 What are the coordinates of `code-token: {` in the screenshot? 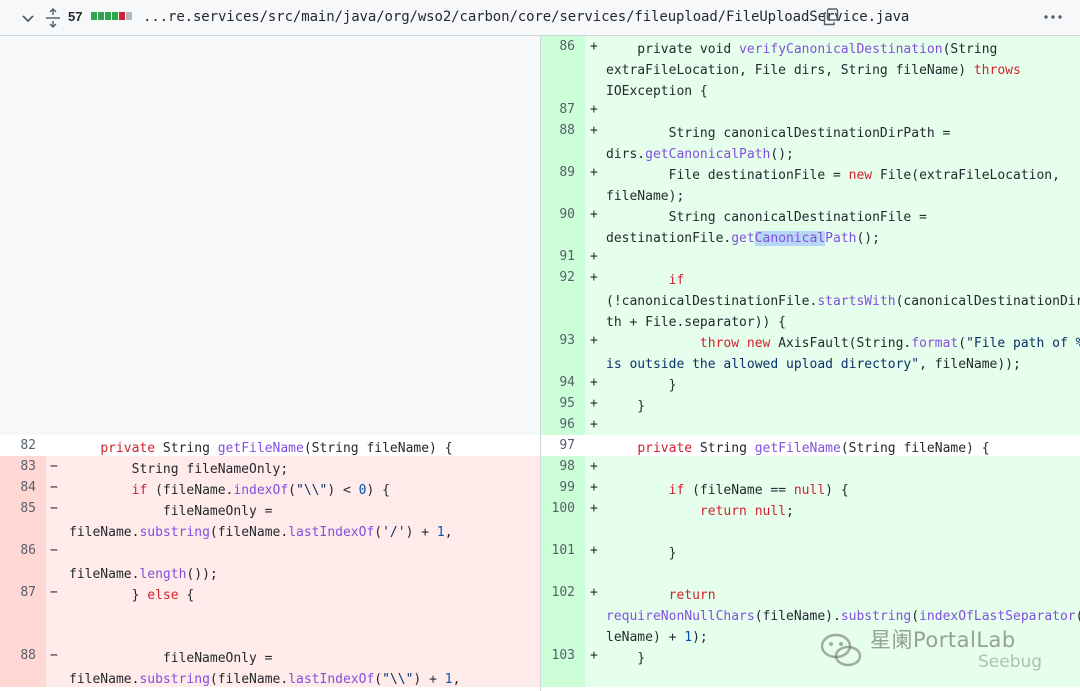 It's located at (186, 595).